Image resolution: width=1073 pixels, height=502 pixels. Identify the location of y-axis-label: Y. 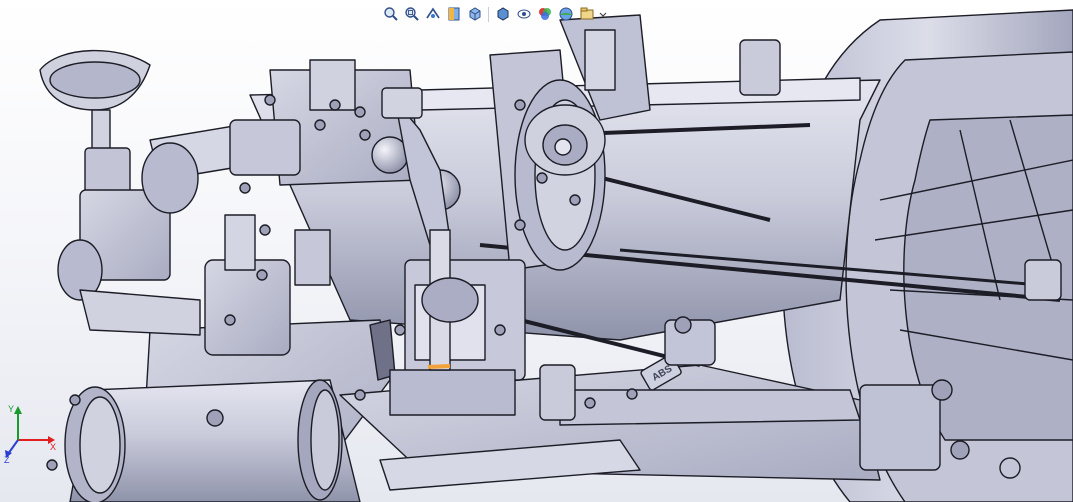
(11, 409).